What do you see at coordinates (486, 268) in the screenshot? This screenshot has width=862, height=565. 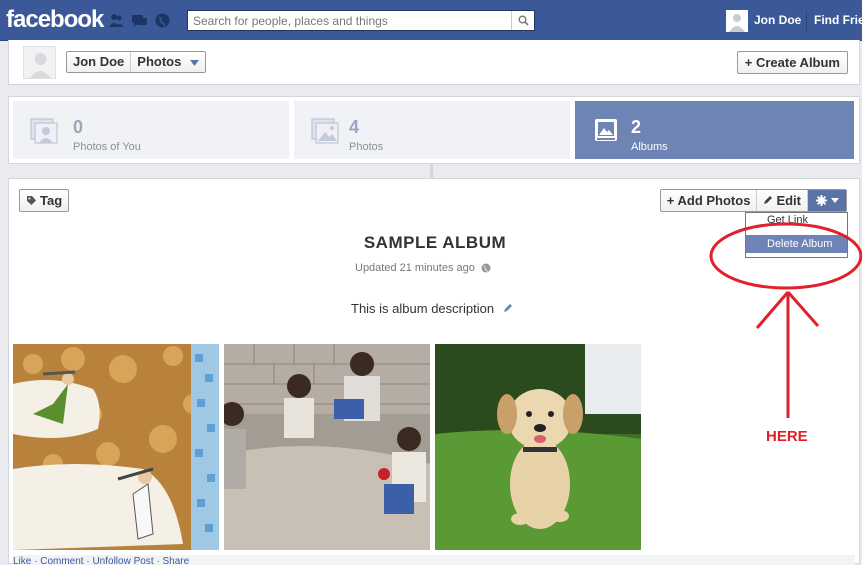 I see `globe-icon` at bounding box center [486, 268].